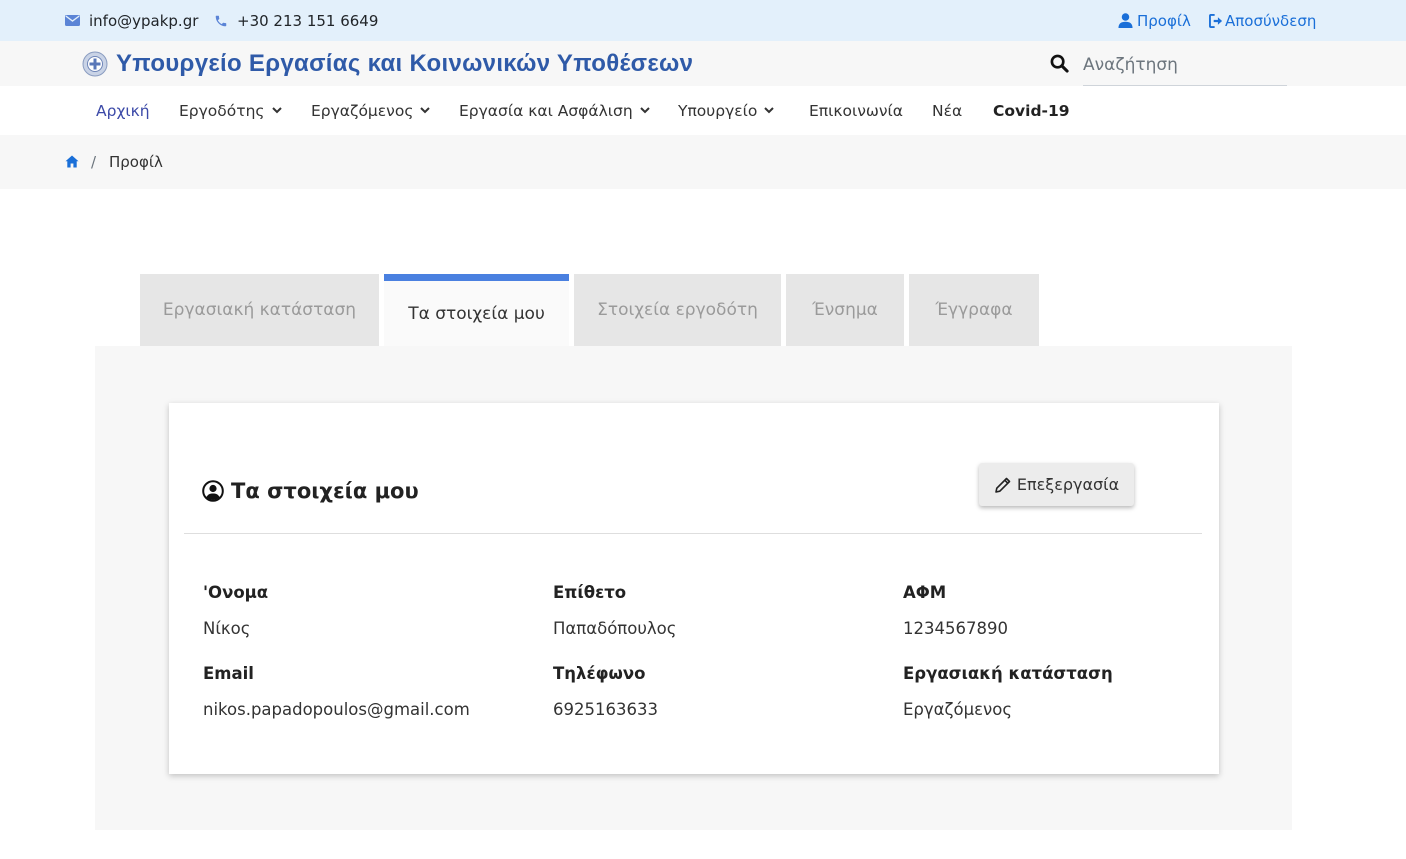 The height and width of the screenshot is (859, 1406). What do you see at coordinates (958, 709) in the screenshot?
I see `field-value-work-status: Εργαζόμενος` at bounding box center [958, 709].